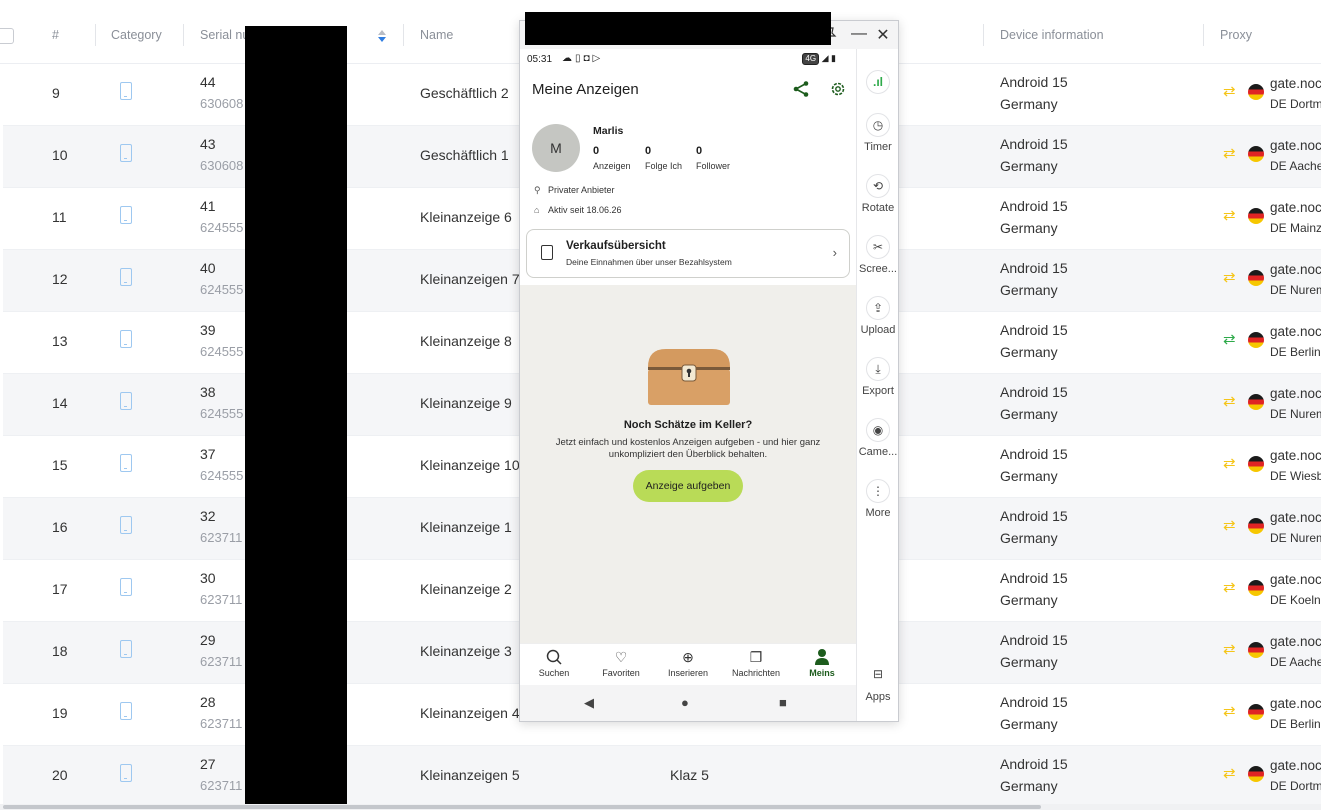 This screenshot has height=810, width=1321. I want to click on horizontal-scrollbar, so click(660, 807).